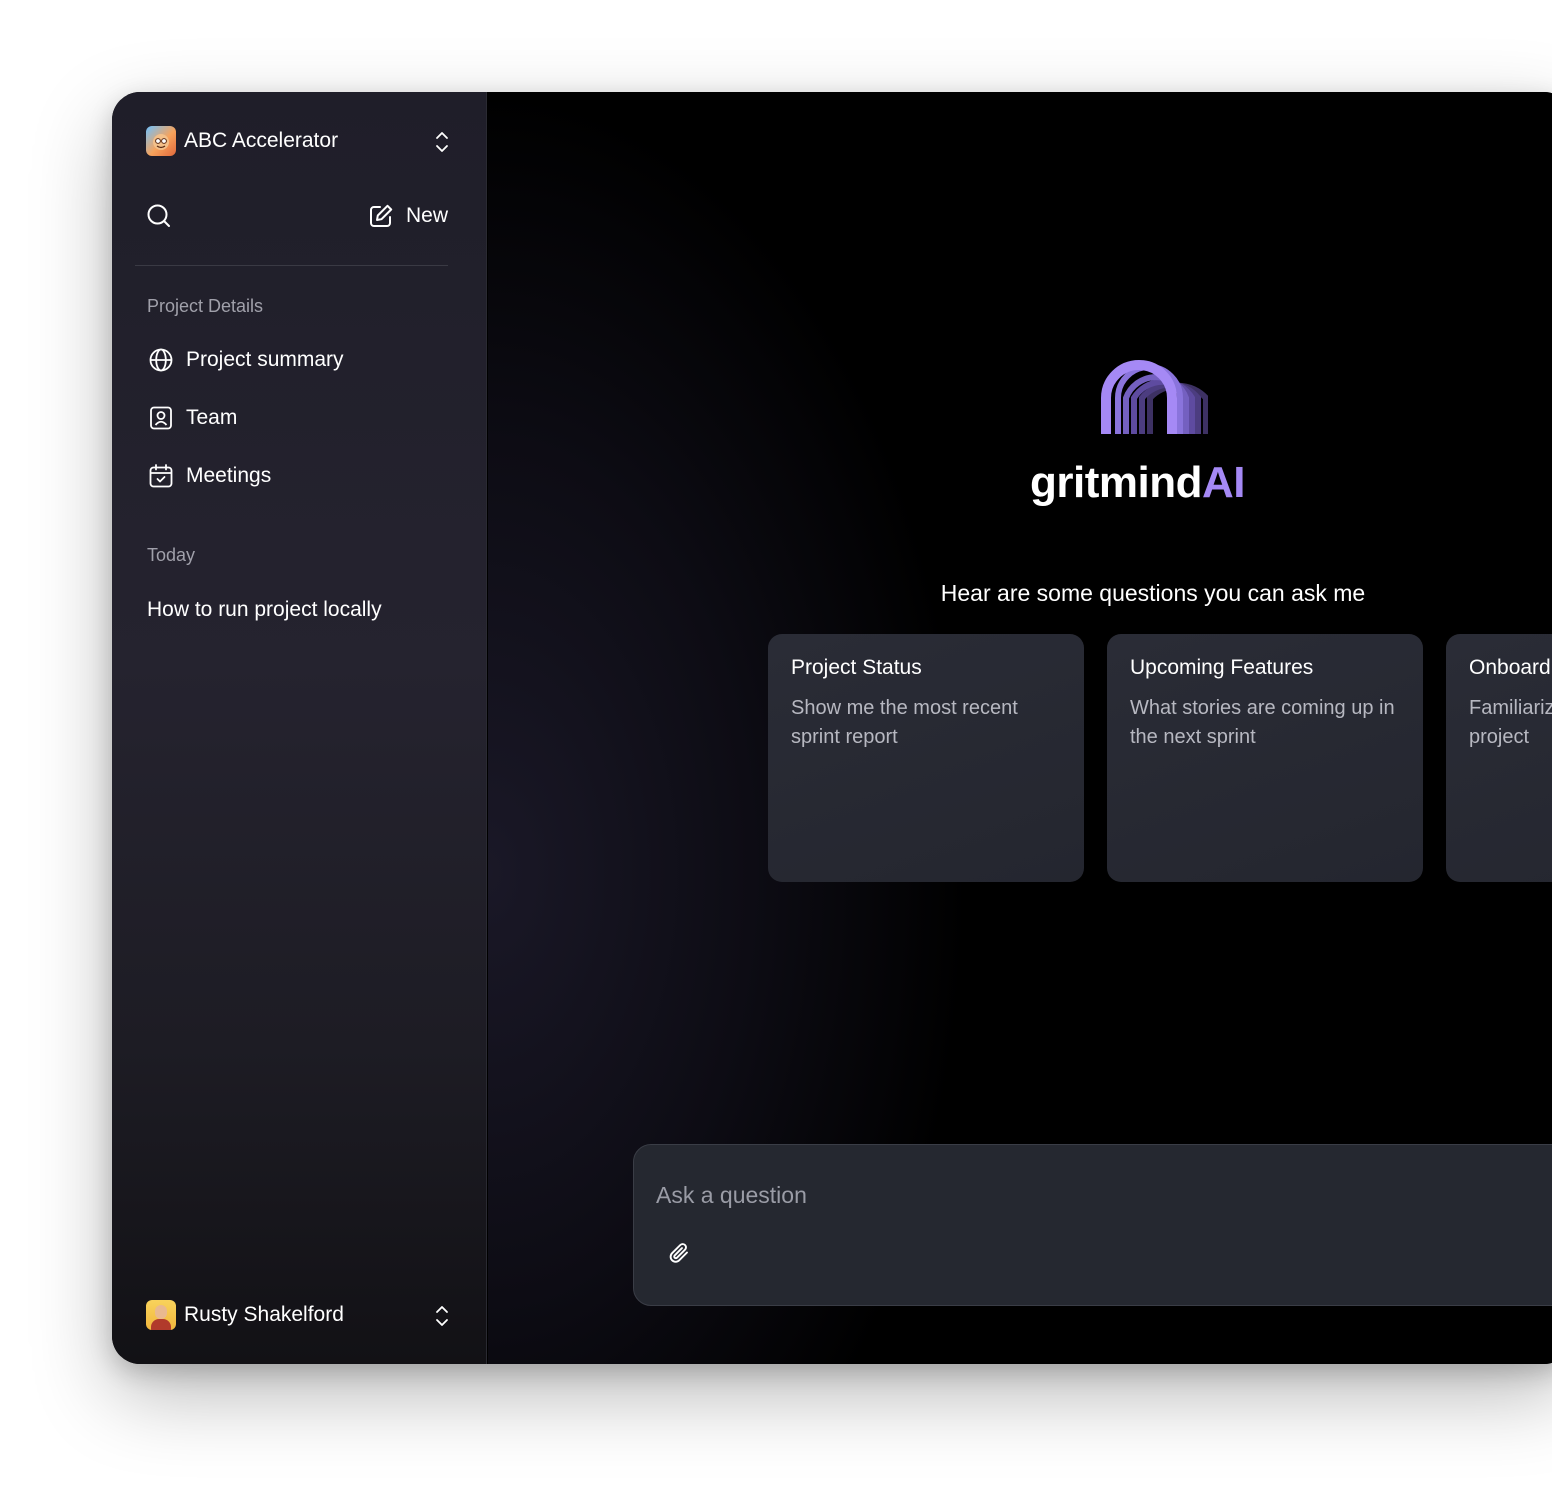  I want to click on sidebar-item-project-summary: Project summary, so click(246, 360).